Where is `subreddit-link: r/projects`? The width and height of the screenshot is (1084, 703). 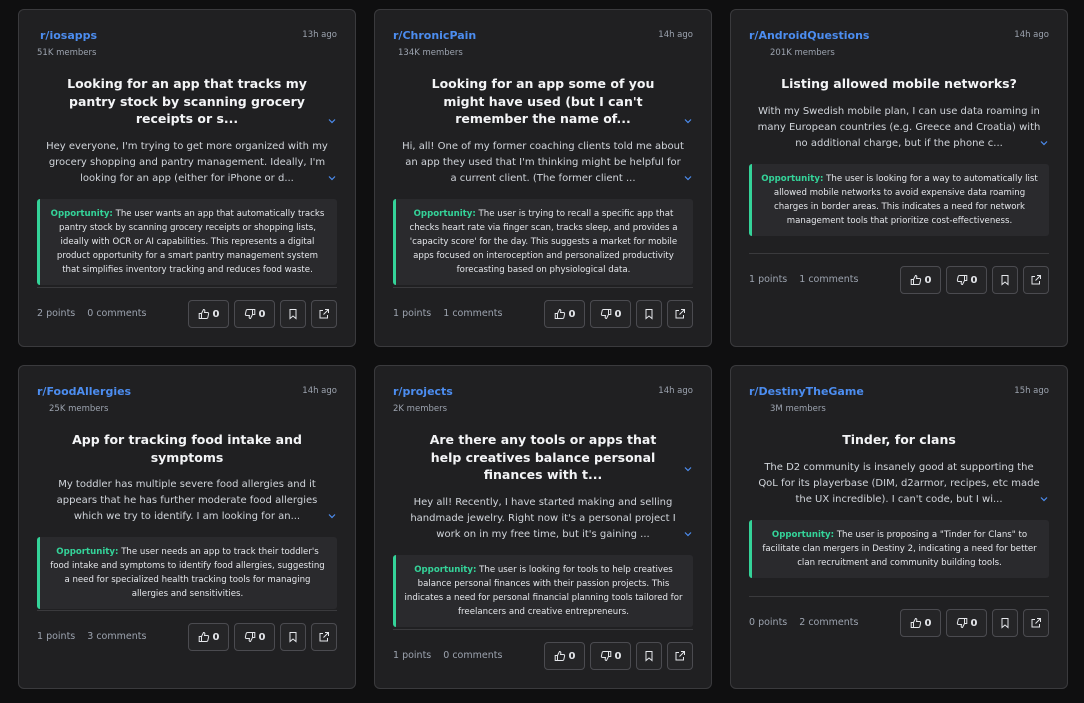
subreddit-link: r/projects is located at coordinates (423, 391).